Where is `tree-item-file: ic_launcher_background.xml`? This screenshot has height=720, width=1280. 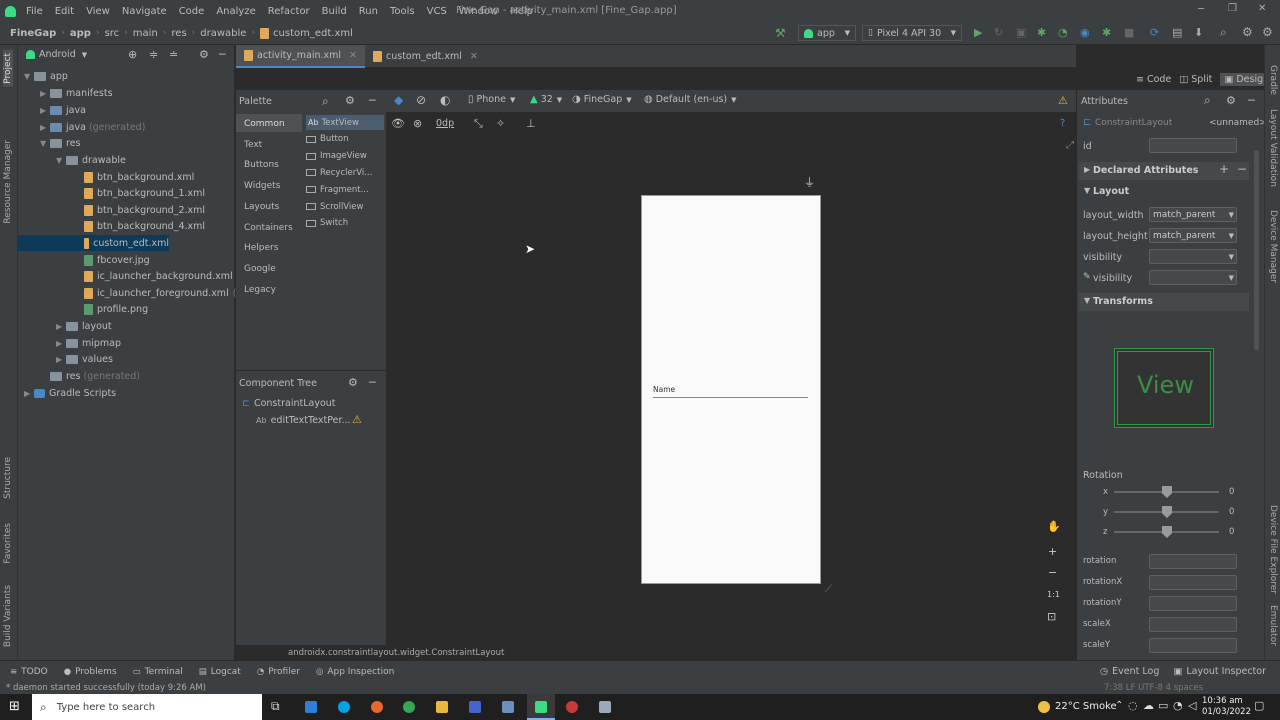
tree-item-file: ic_launcher_background.xml is located at coordinates (158, 277).